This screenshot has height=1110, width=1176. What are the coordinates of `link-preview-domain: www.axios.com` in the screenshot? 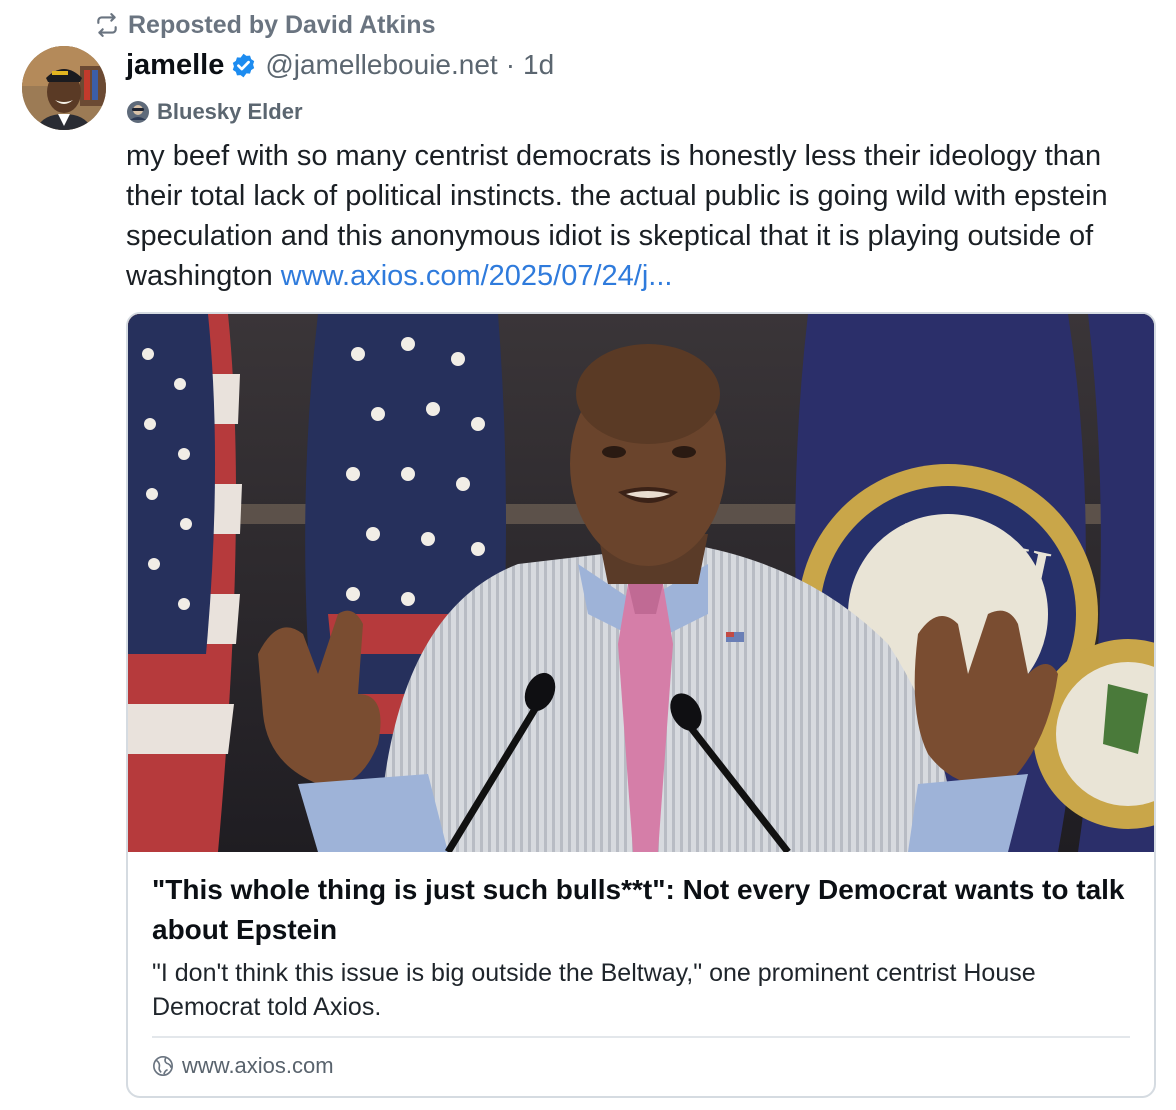 It's located at (243, 1066).